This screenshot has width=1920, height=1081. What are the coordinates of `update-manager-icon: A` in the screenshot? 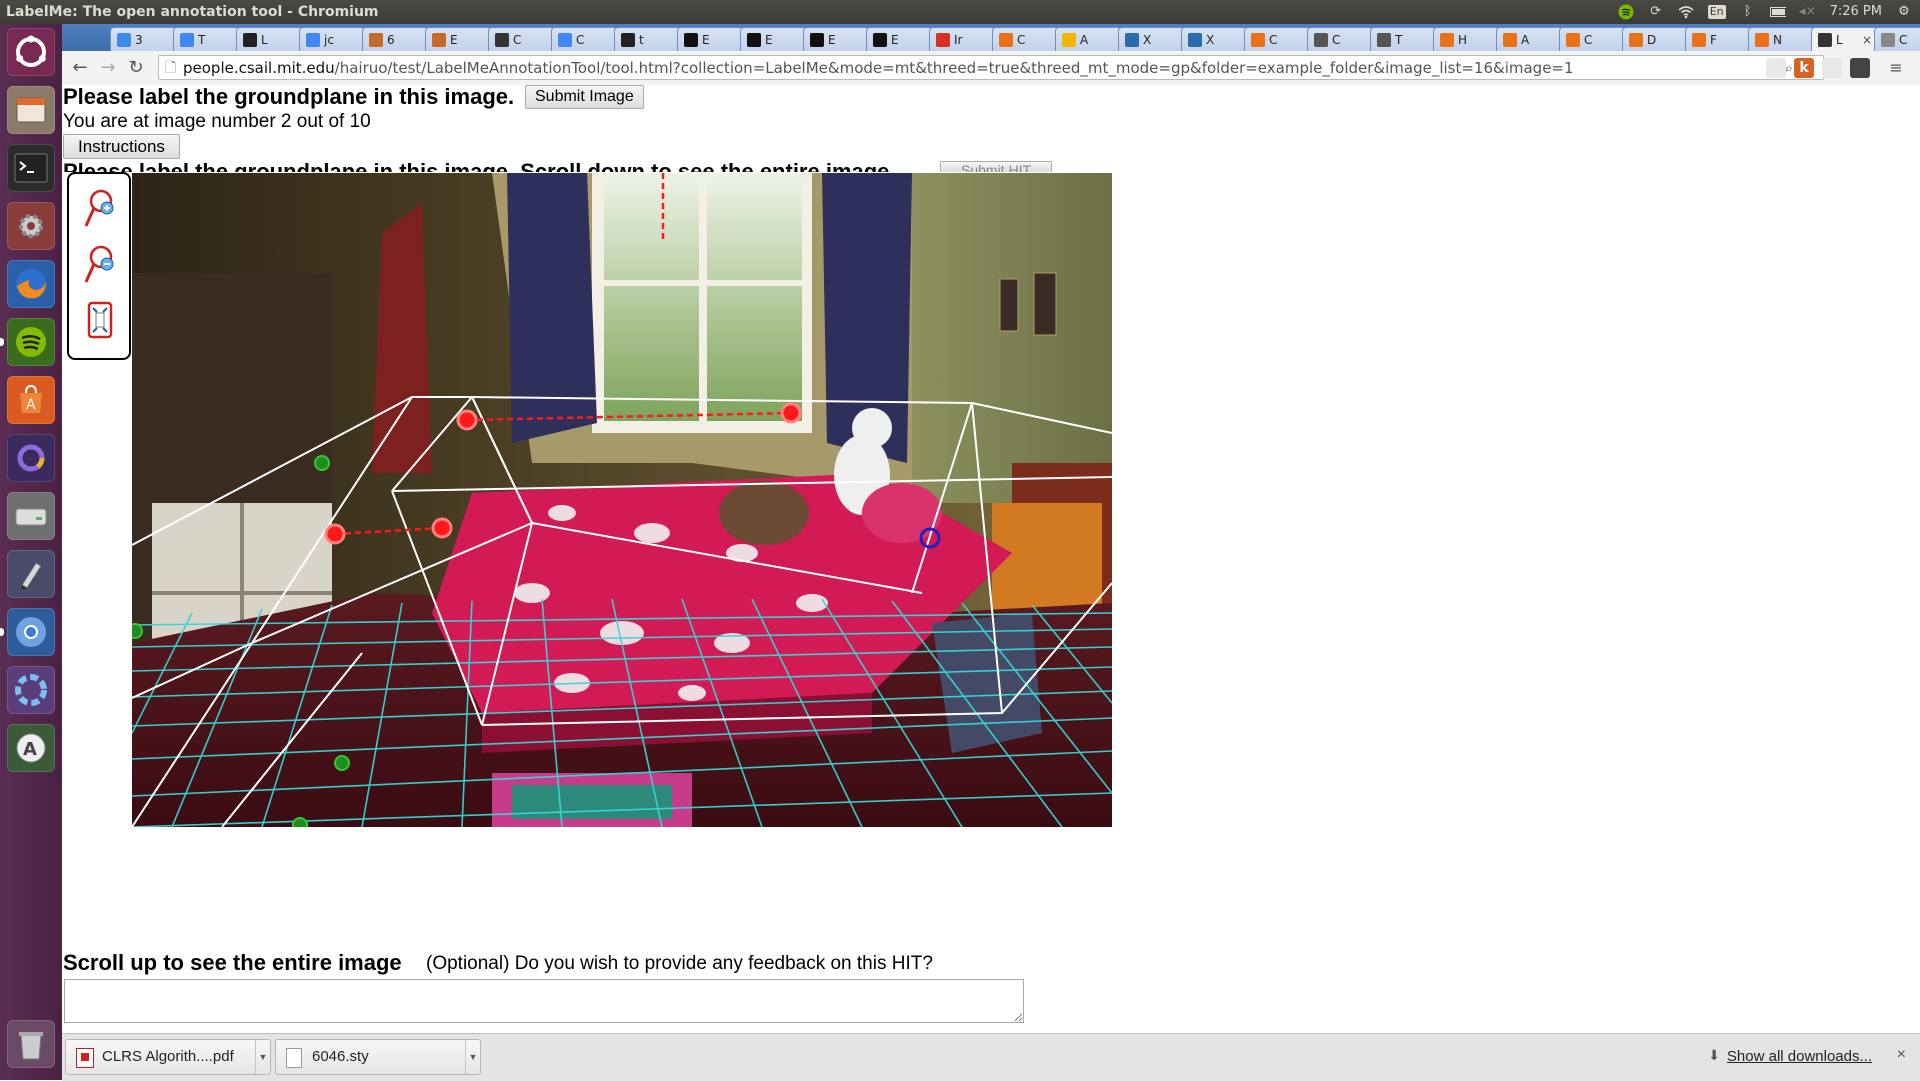 It's located at (31, 748).